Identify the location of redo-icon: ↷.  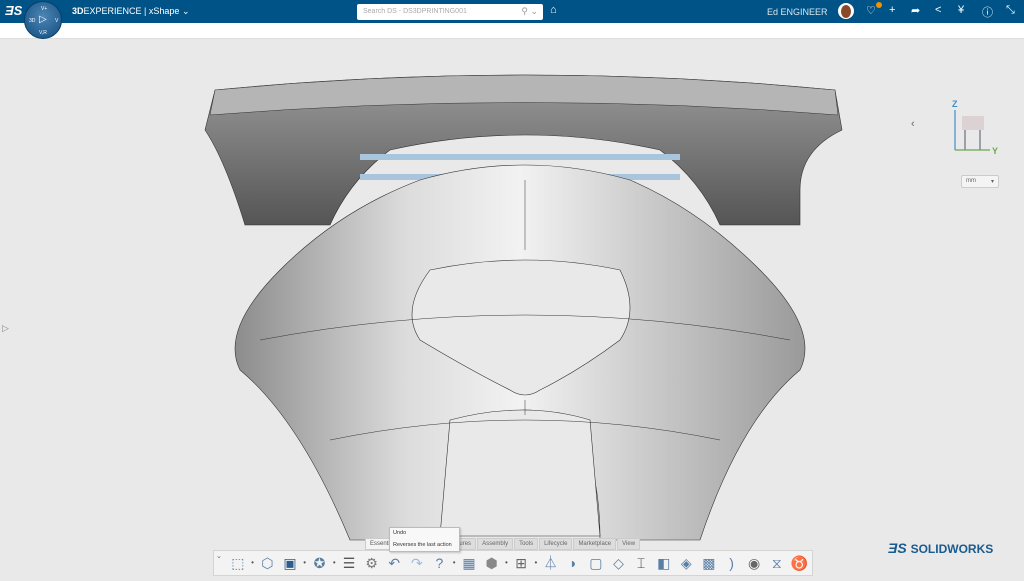
(417, 563).